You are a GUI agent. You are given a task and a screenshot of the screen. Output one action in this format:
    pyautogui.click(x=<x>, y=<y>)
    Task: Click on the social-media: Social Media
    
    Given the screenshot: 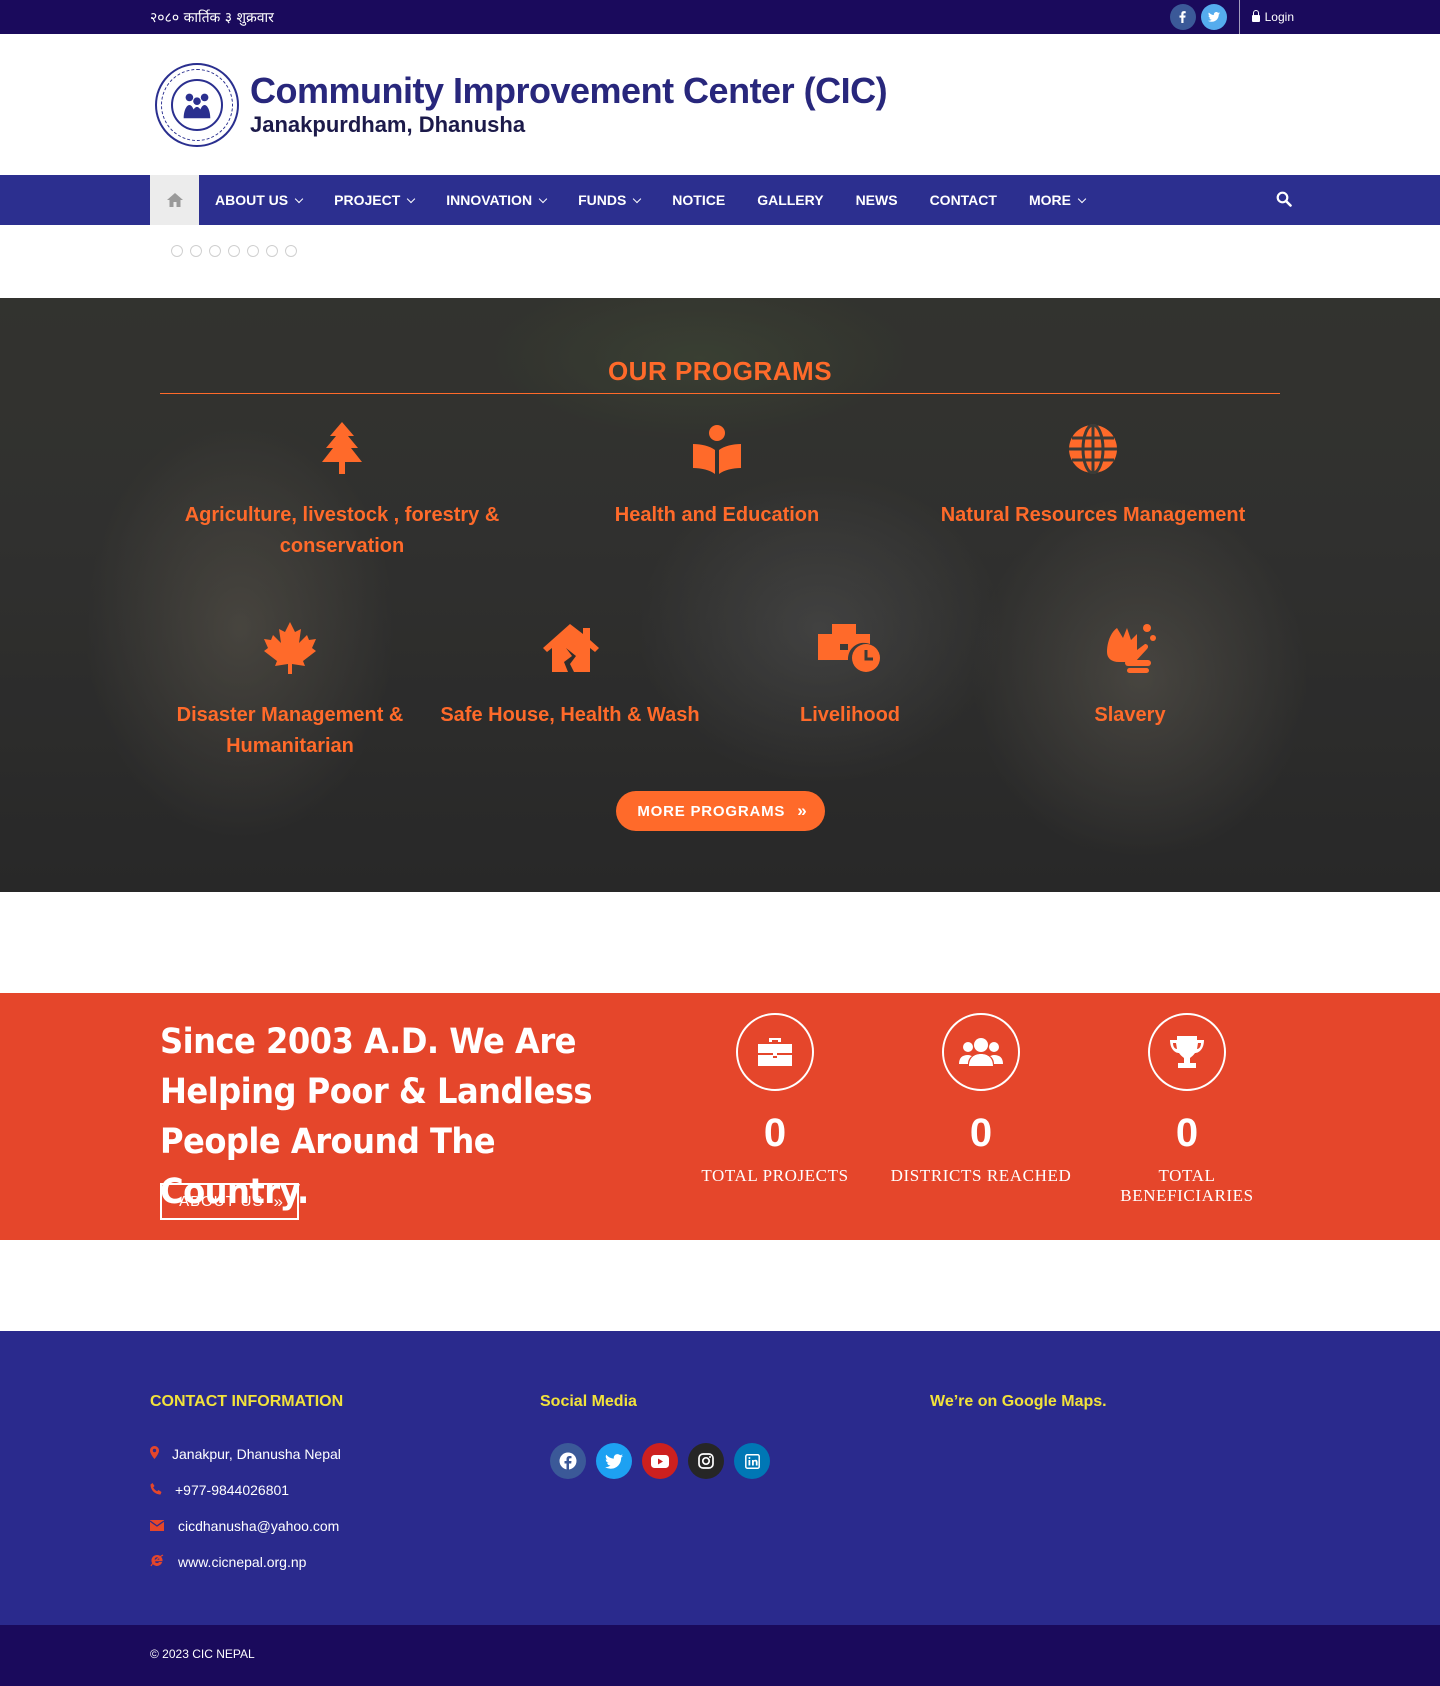 What is the action you would take?
    pyautogui.click(x=655, y=1436)
    